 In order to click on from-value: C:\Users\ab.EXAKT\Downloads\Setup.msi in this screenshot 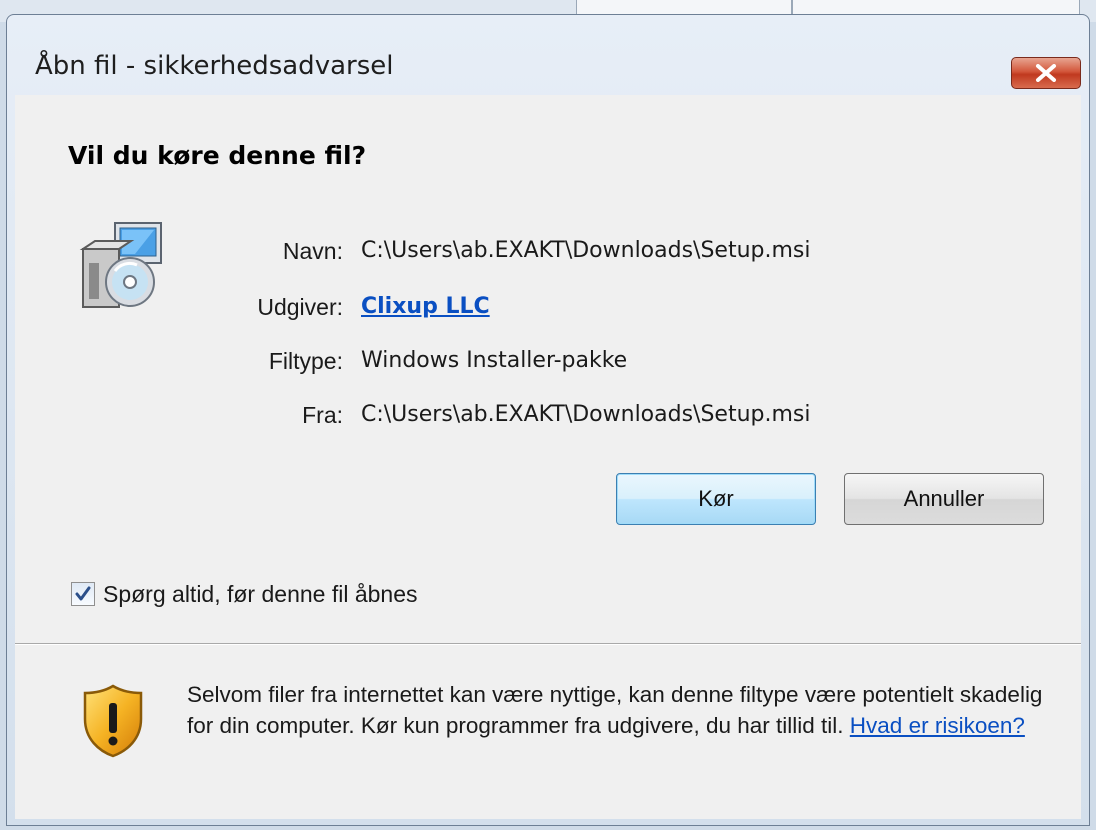, I will do `click(586, 414)`.